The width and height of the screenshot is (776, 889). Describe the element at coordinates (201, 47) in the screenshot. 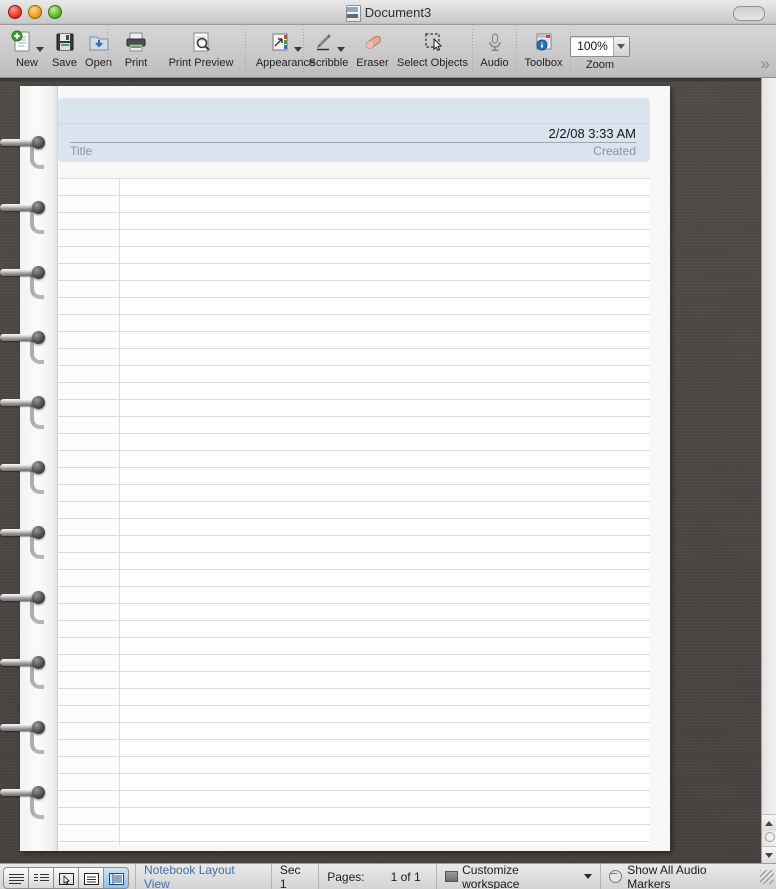

I see `toolbar-button-print-preview: Print Preview` at that location.